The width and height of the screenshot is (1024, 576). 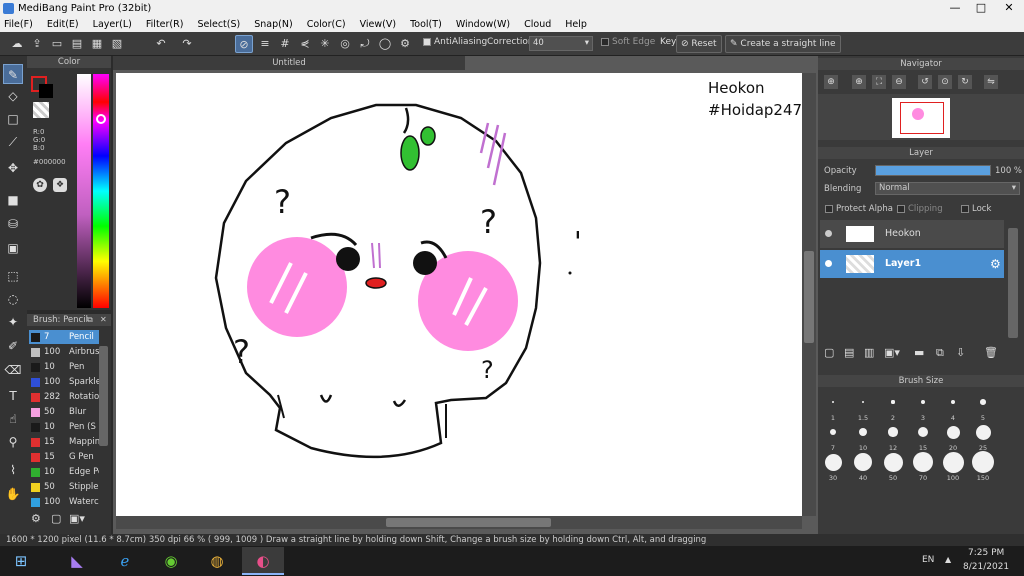 I want to click on coc-coc-icon: ◉, so click(x=171, y=561).